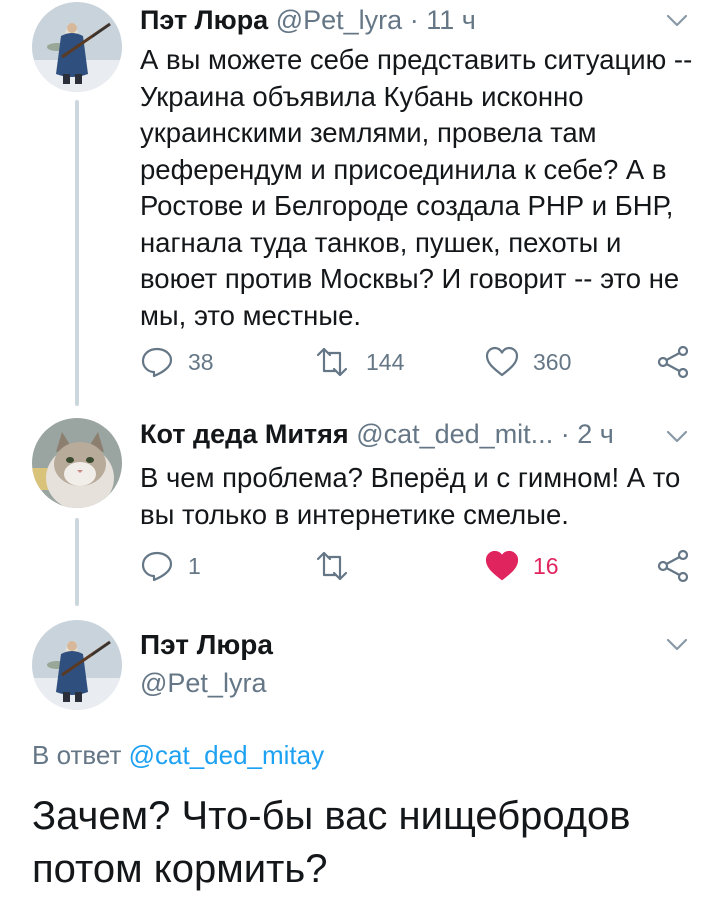  What do you see at coordinates (595, 434) in the screenshot?
I see `tweet-time: 2 ч` at bounding box center [595, 434].